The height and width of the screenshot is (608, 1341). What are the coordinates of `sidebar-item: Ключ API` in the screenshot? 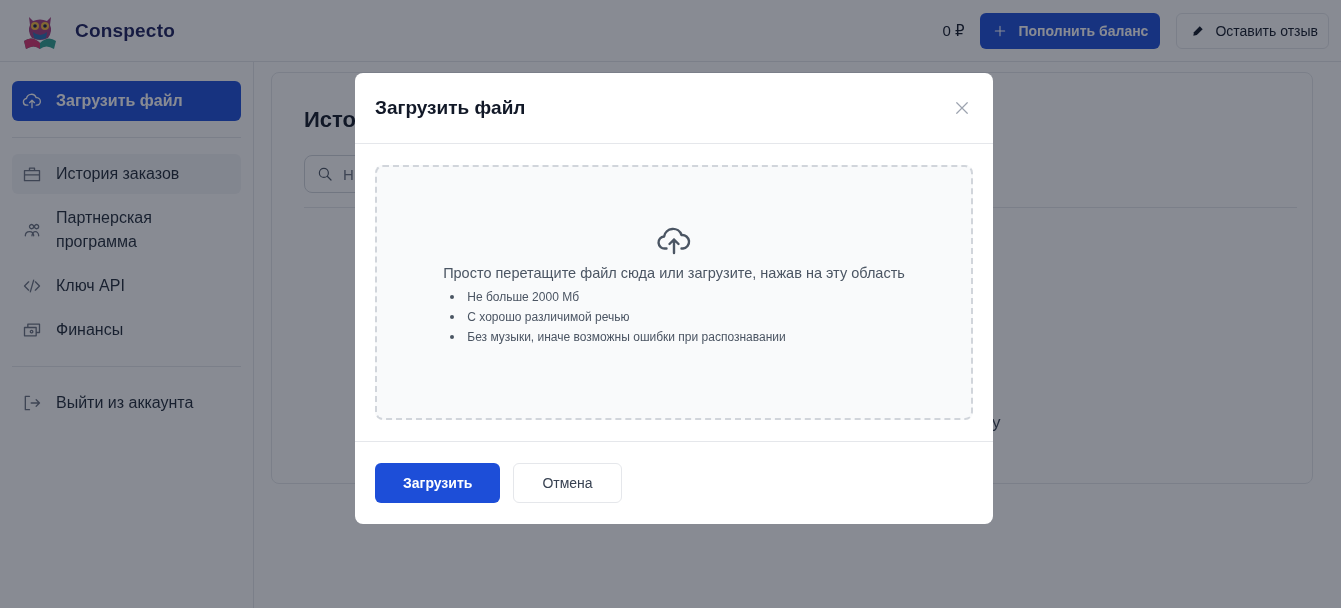 It's located at (112, 286).